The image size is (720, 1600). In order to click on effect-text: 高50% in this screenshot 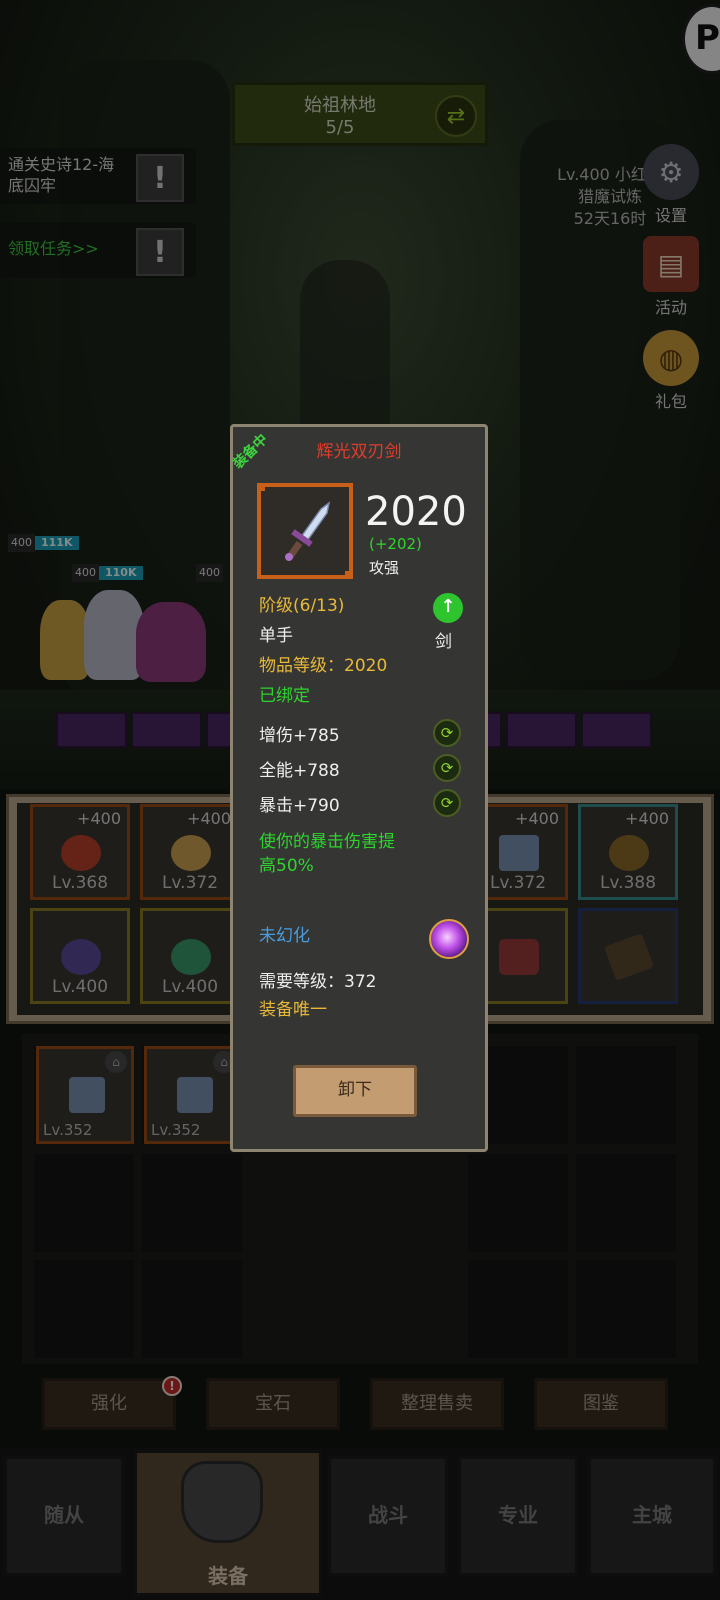, I will do `click(286, 866)`.